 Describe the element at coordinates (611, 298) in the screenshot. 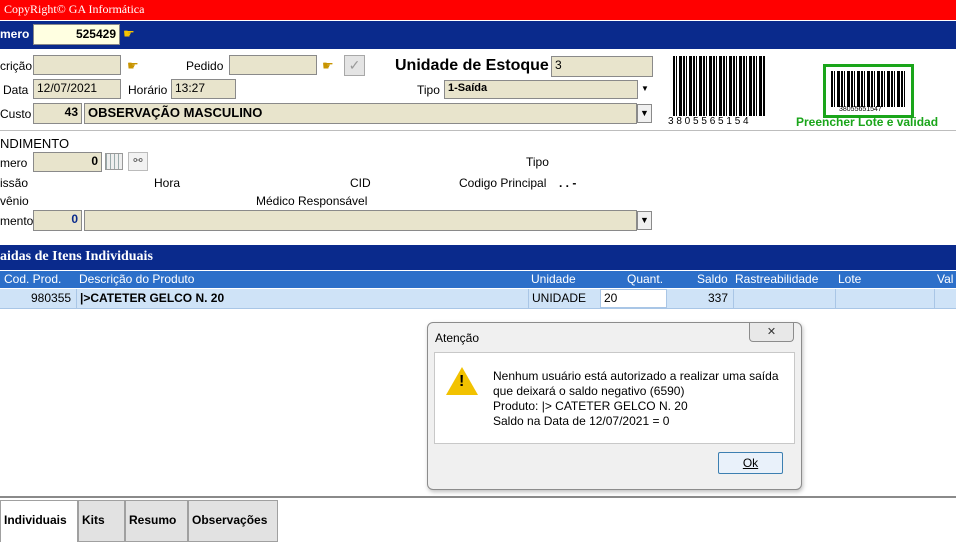

I see `row-quant: 20` at that location.